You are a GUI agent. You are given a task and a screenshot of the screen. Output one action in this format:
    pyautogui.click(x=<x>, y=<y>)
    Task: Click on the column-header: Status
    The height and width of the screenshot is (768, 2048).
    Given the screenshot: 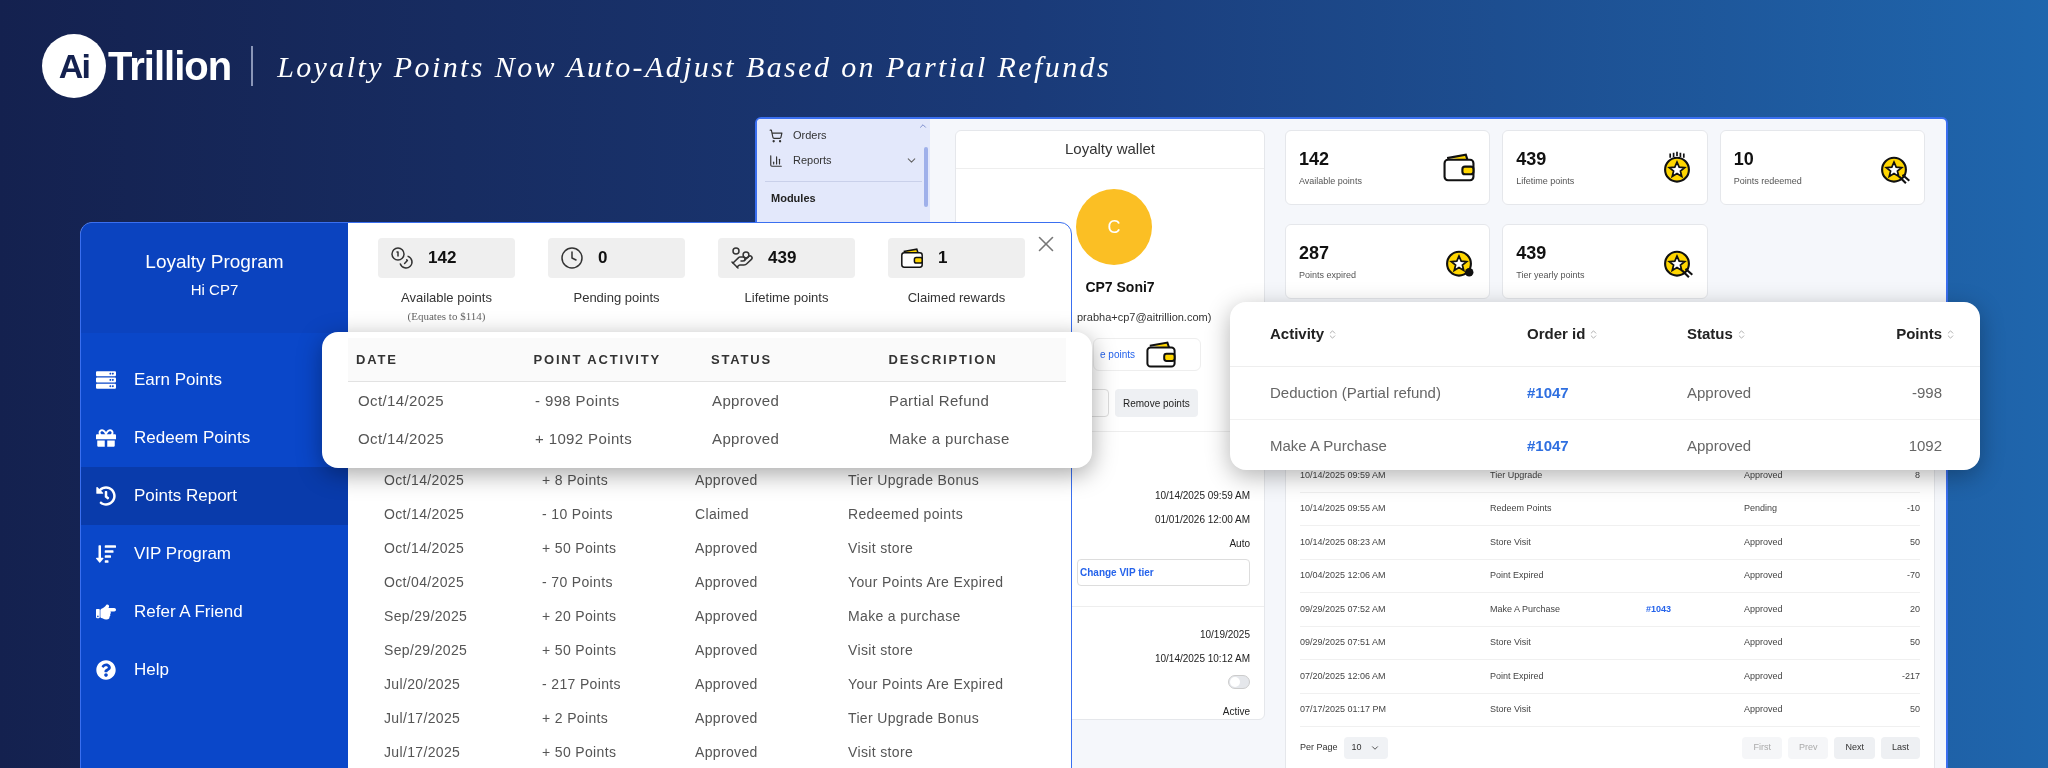 What is the action you would take?
    pyautogui.click(x=1752, y=334)
    